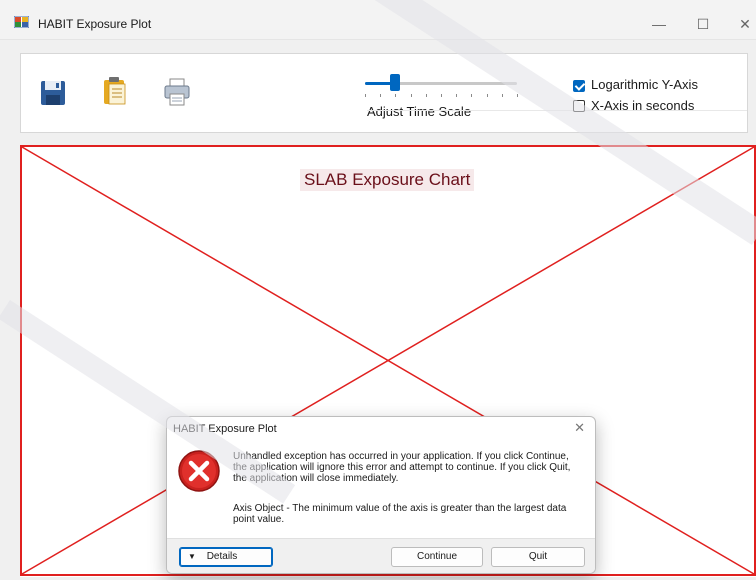 This screenshot has height=580, width=756. What do you see at coordinates (387, 180) in the screenshot?
I see `chart-title: SLAB Exposure Chart` at bounding box center [387, 180].